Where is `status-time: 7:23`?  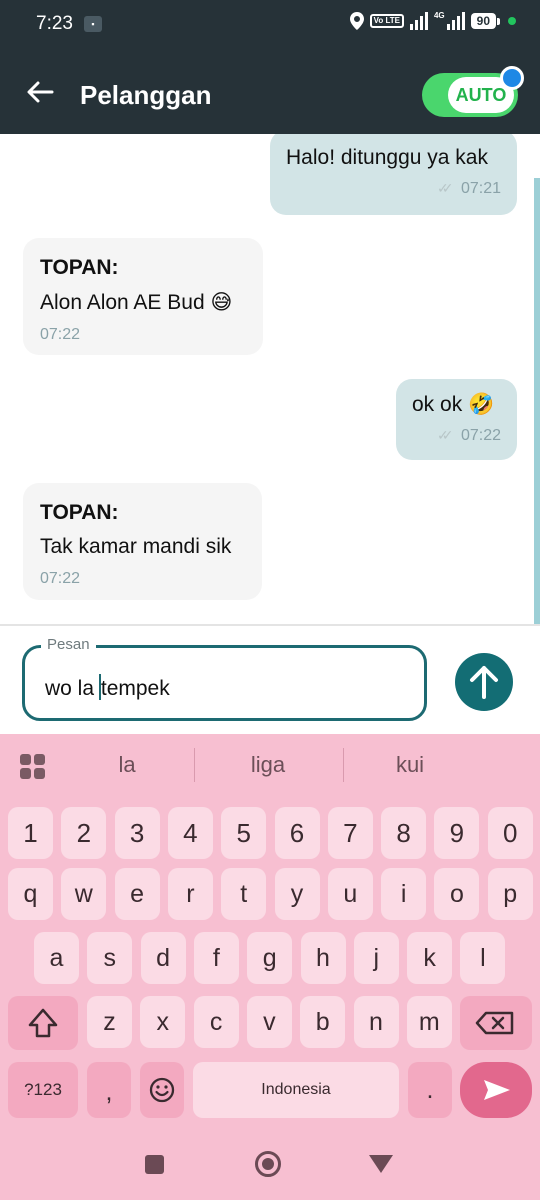
status-time: 7:23 is located at coordinates (54, 23).